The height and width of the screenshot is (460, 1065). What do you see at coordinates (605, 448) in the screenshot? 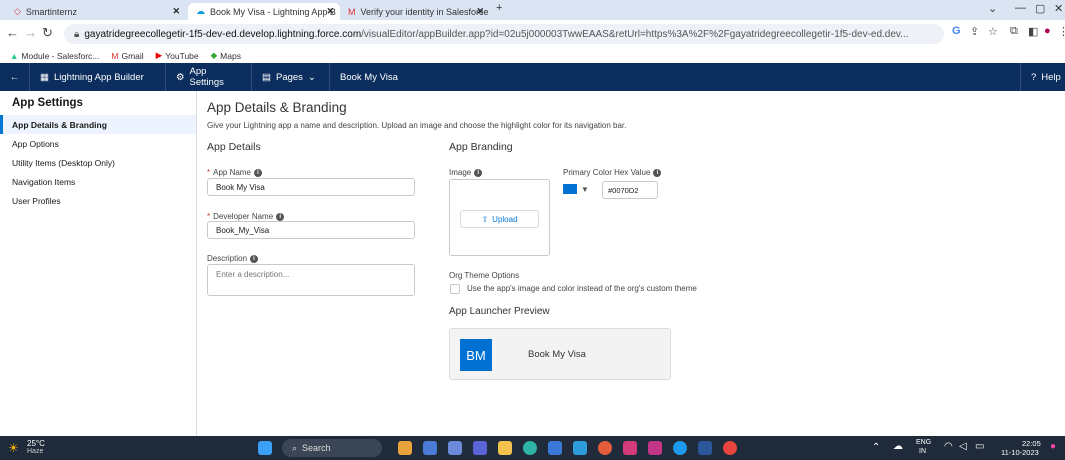
I see `chrome-icon` at bounding box center [605, 448].